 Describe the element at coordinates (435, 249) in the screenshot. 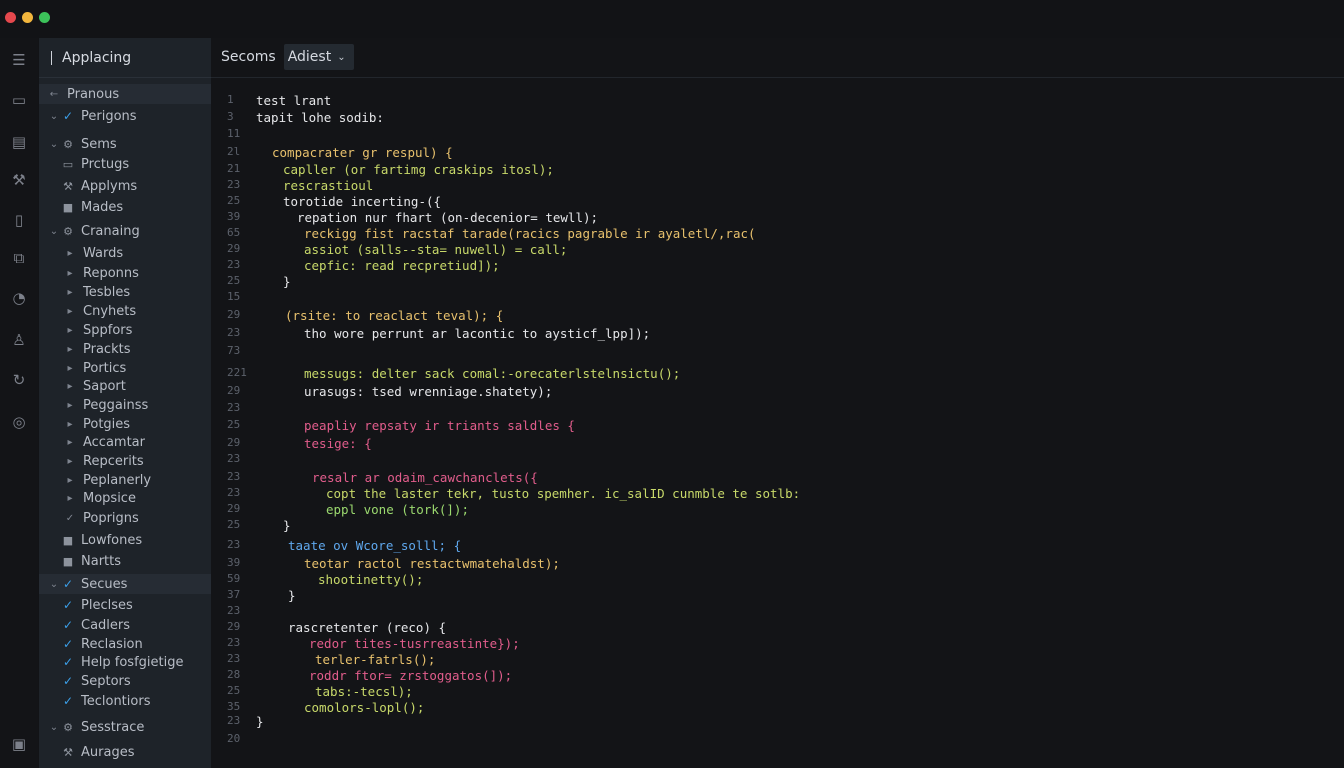

I see `code-line: assiot (salls--sta= nuwell) = call;` at that location.